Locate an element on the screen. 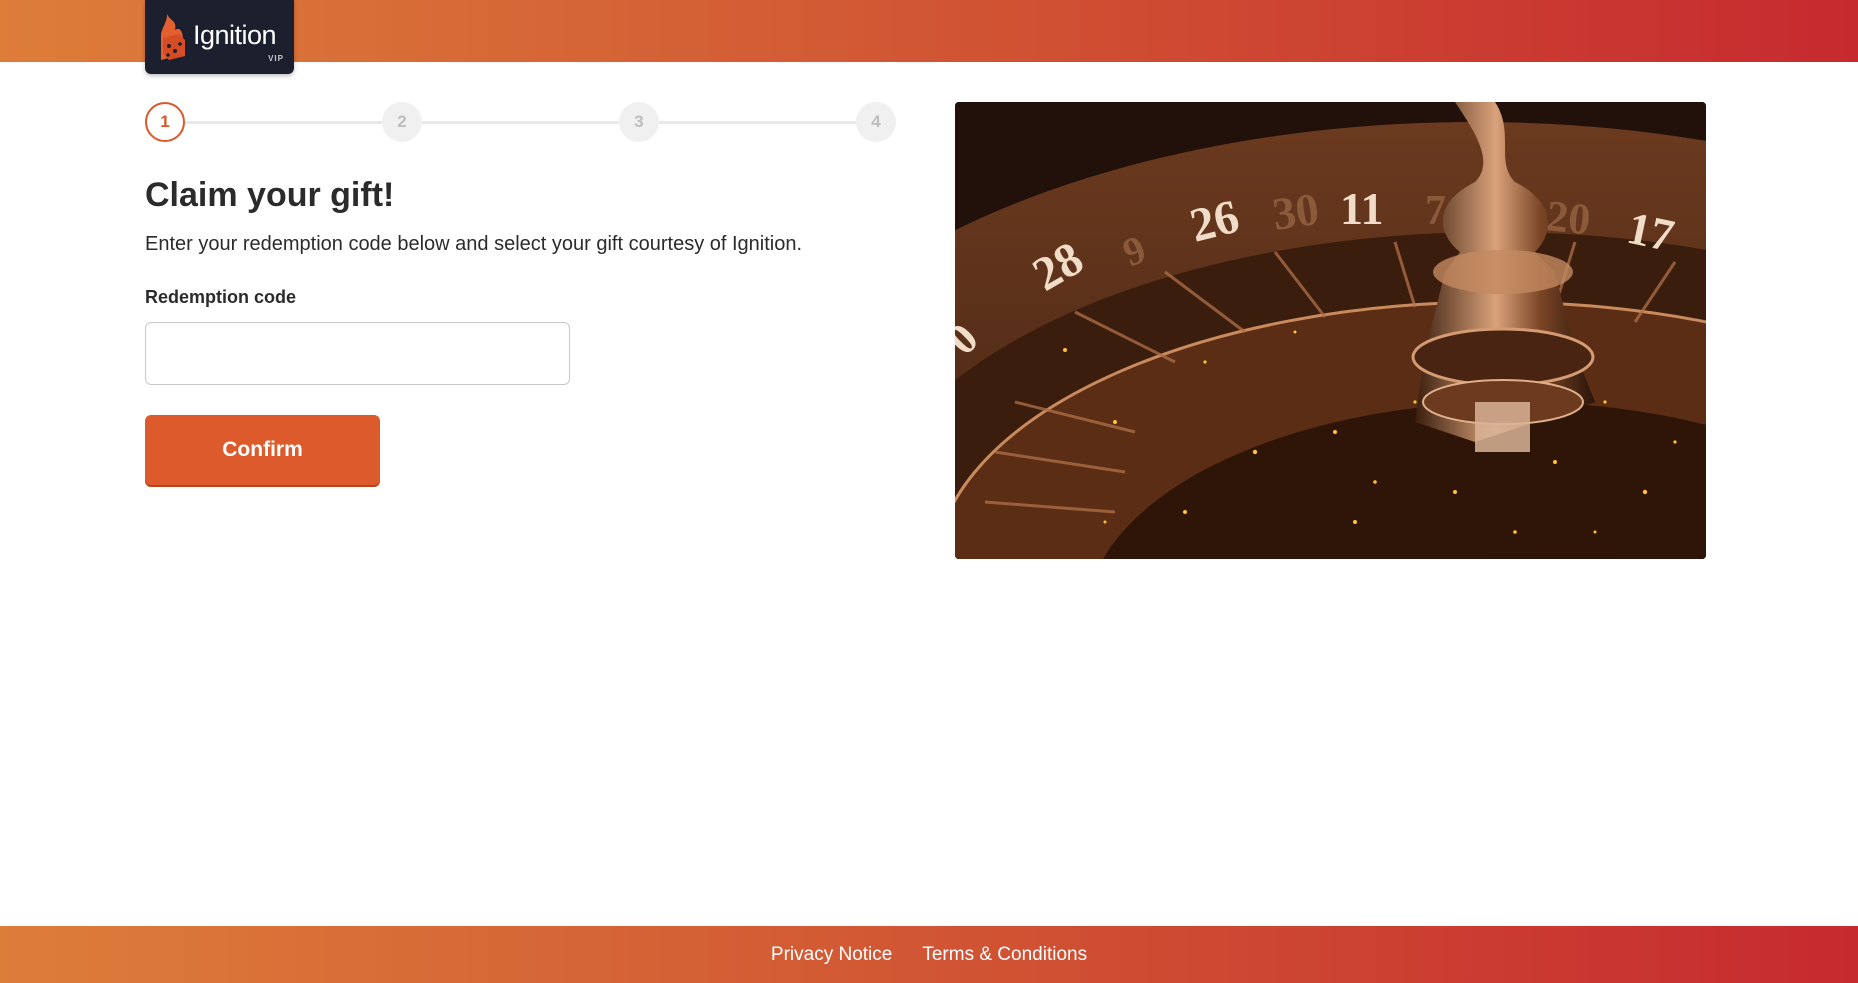 The height and width of the screenshot is (983, 1858). wheel-number: 7 is located at coordinates (1435, 211).